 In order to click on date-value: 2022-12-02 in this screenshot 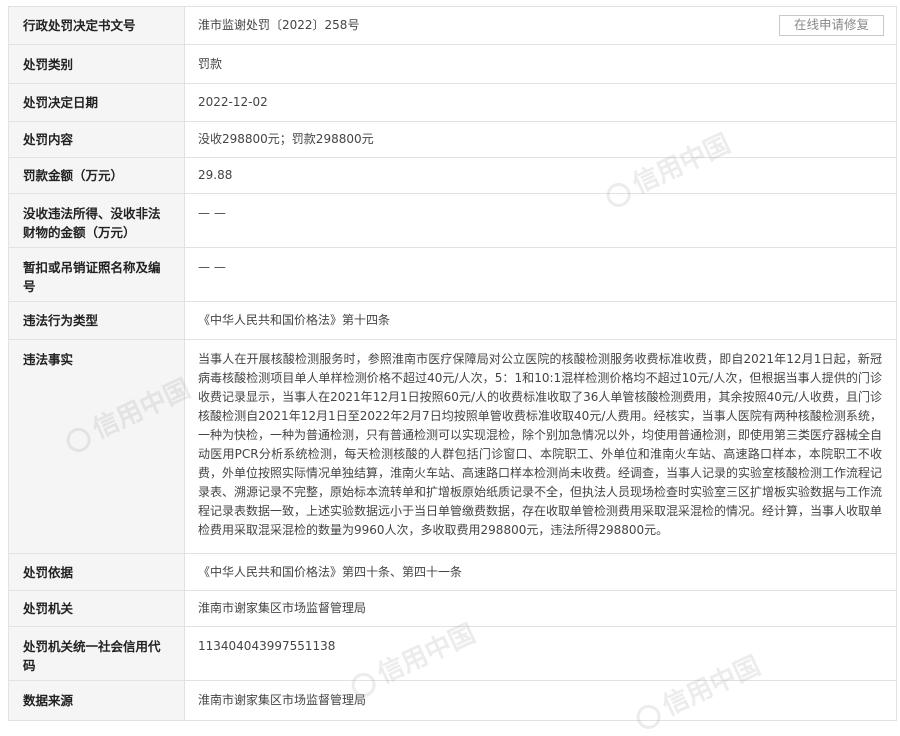, I will do `click(541, 102)`.